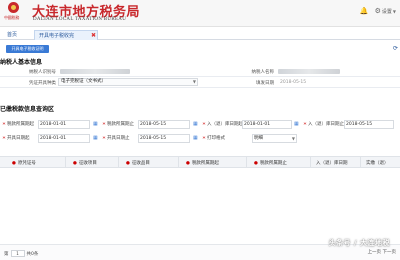  What do you see at coordinates (200, 82) in the screenshot?
I see `info-row-voucher: 凭证开具种类 电子完税证（文书式） ▼ 填发日期 2018-05-15` at bounding box center [200, 82].